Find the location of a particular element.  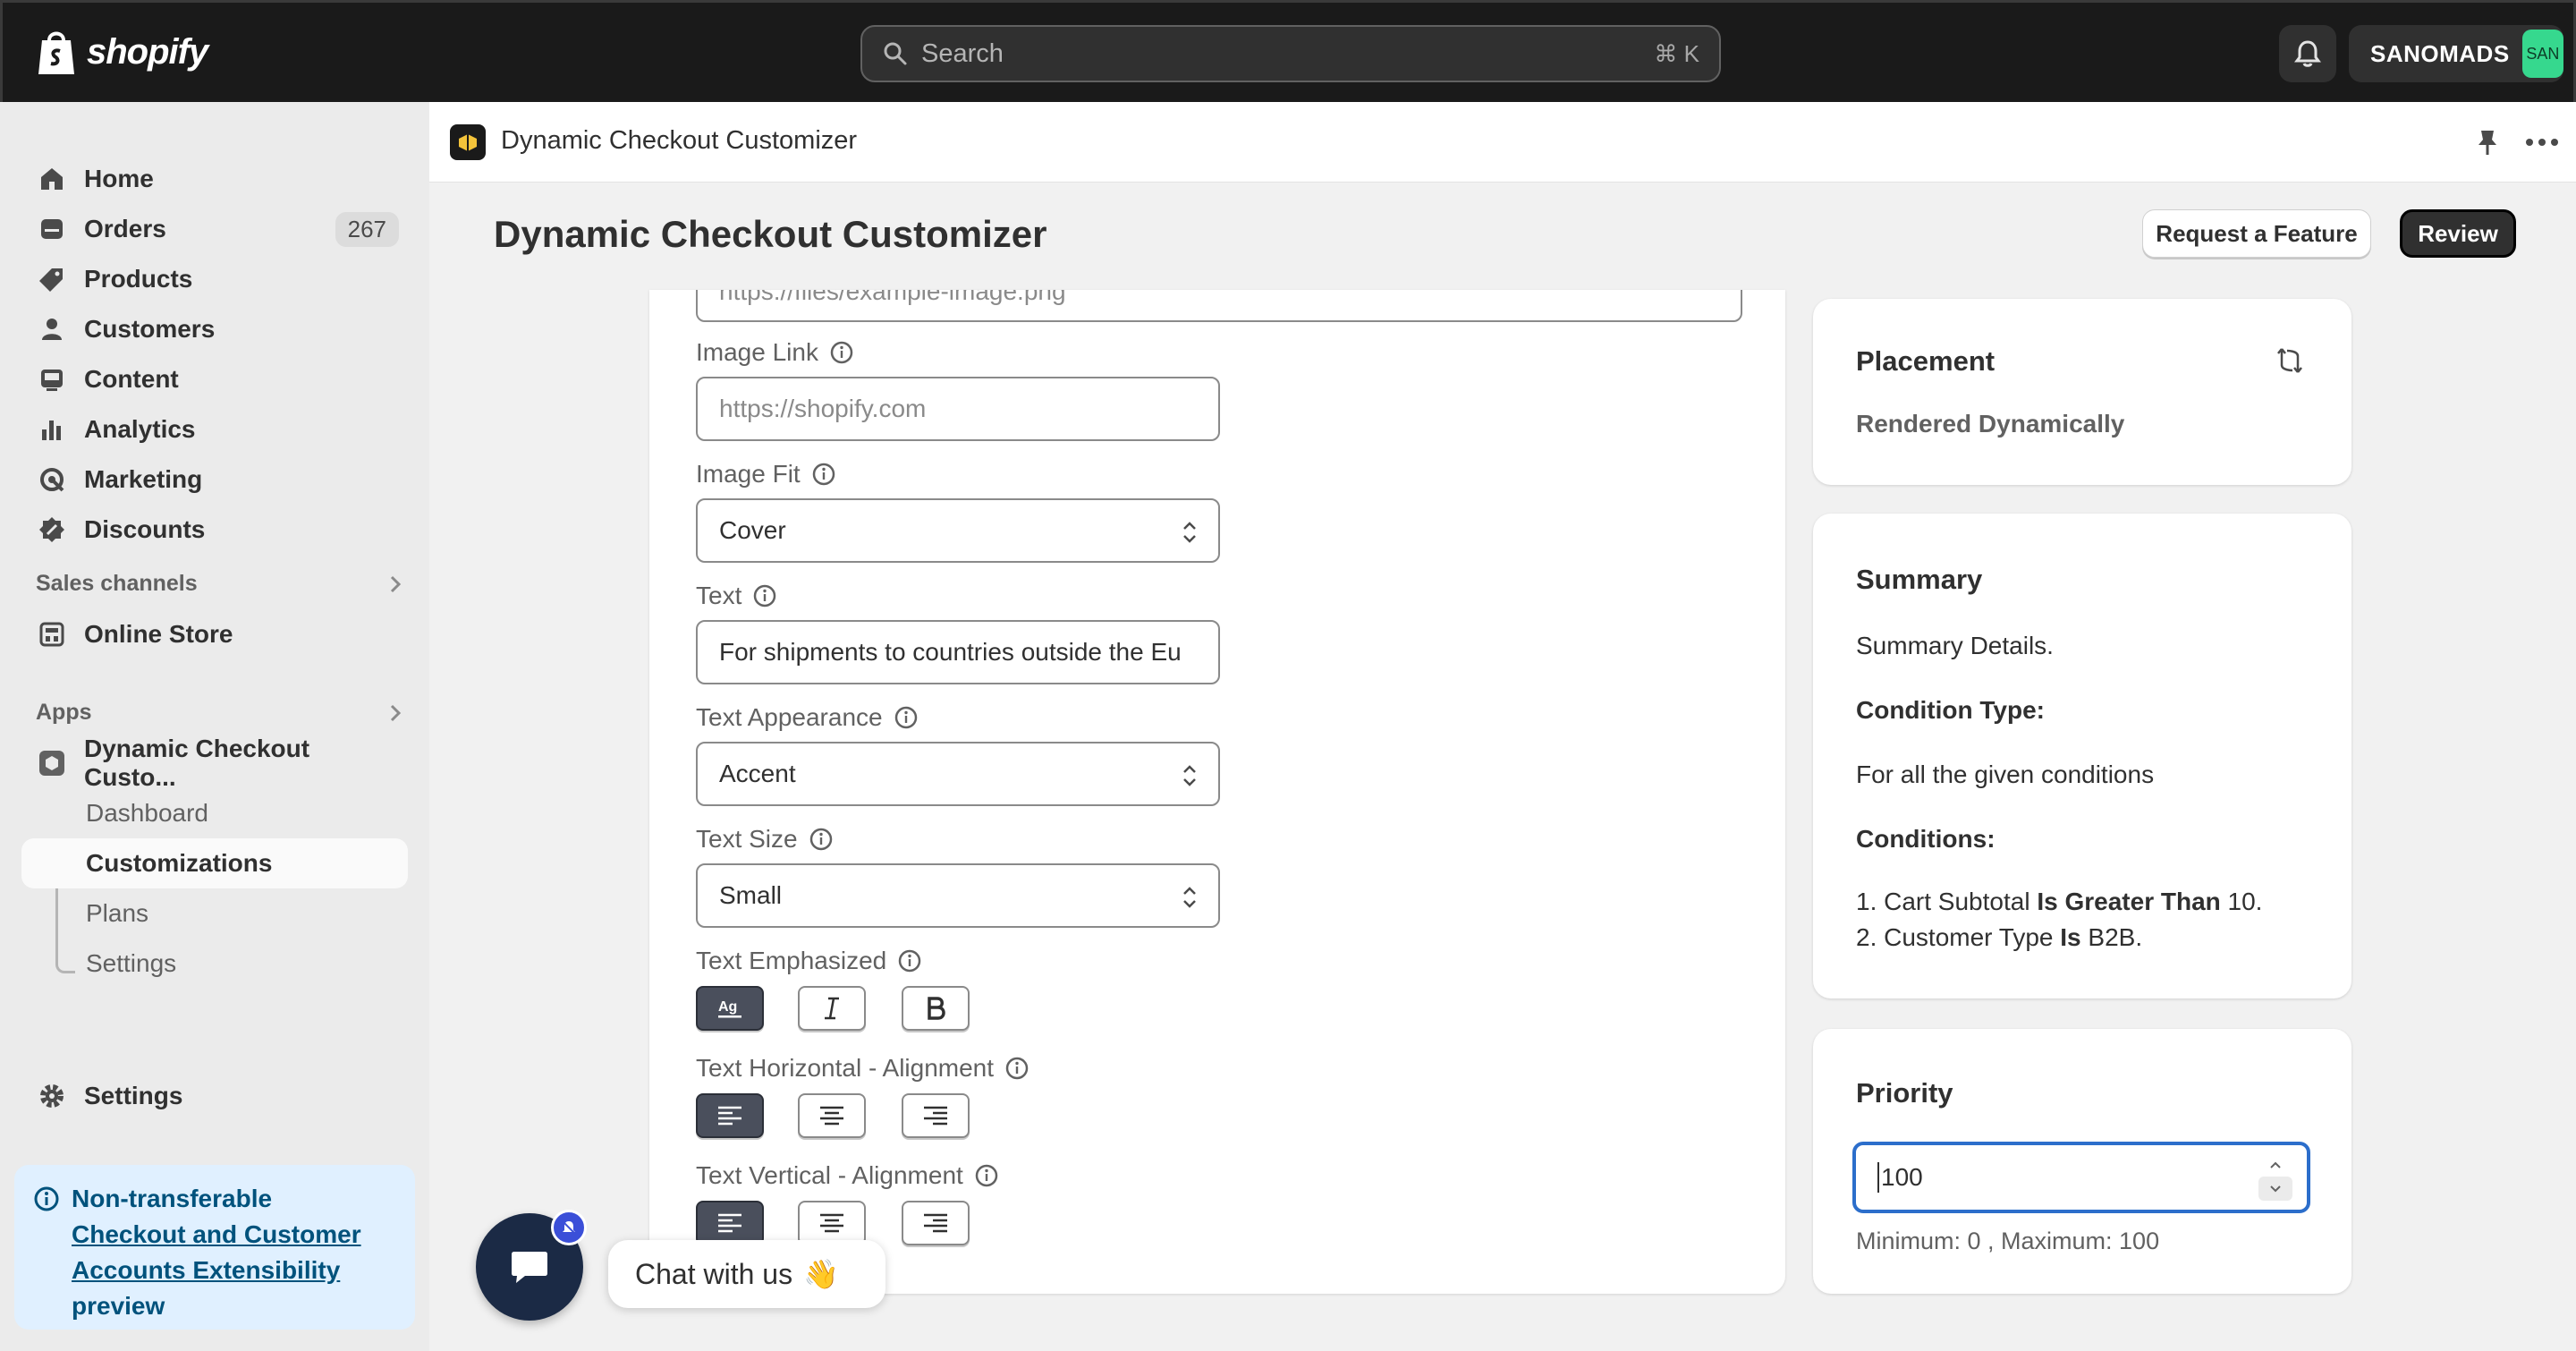

sidebar-item-analytics: Analytics is located at coordinates (214, 429).